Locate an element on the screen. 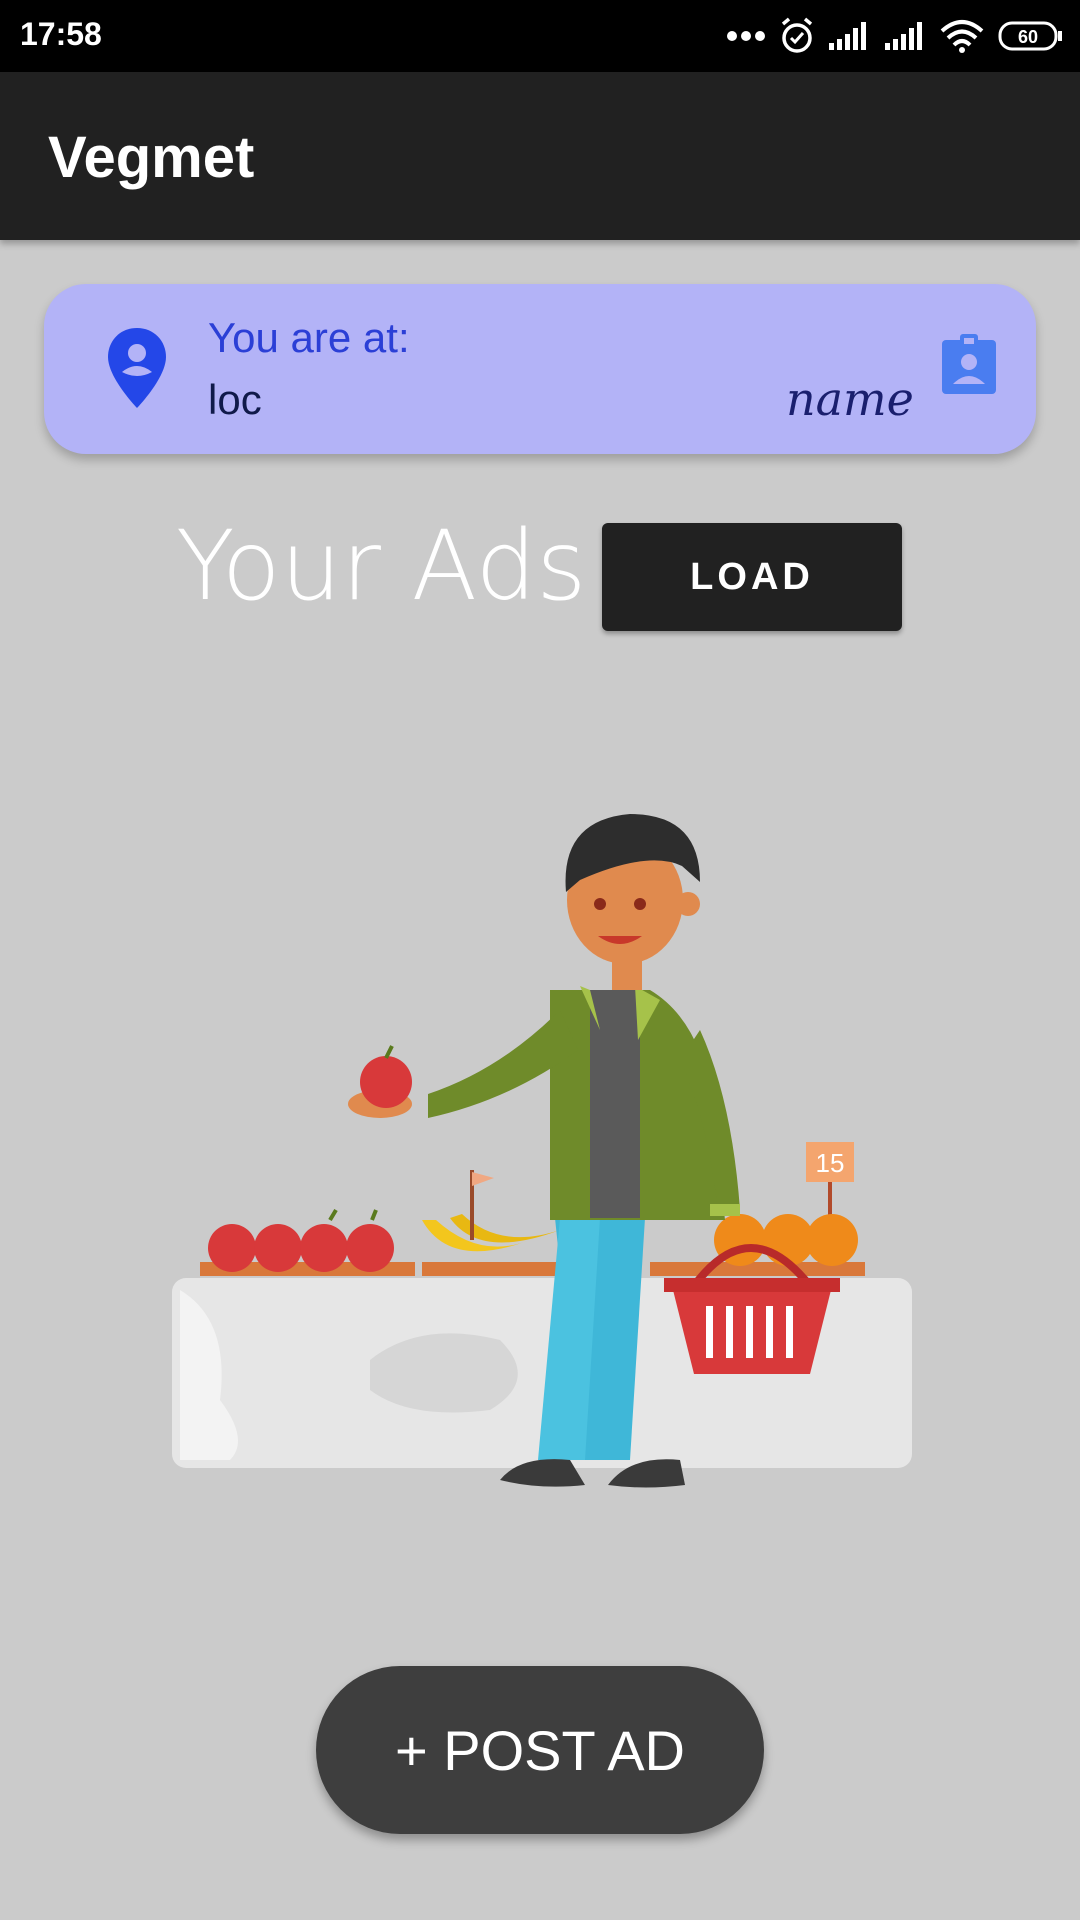  status-bar: 17:58 60 is located at coordinates (540, 36).